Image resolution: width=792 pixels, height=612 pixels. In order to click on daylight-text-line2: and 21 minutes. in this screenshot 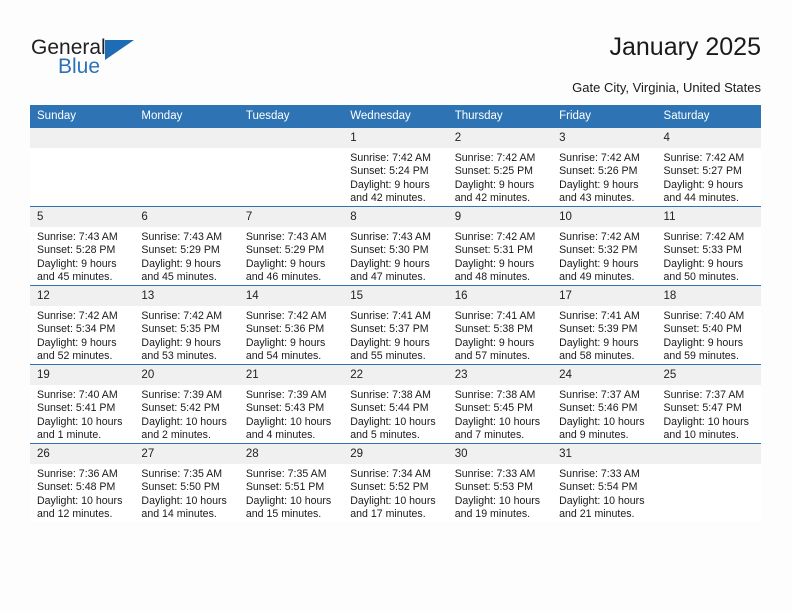, I will do `click(597, 514)`.